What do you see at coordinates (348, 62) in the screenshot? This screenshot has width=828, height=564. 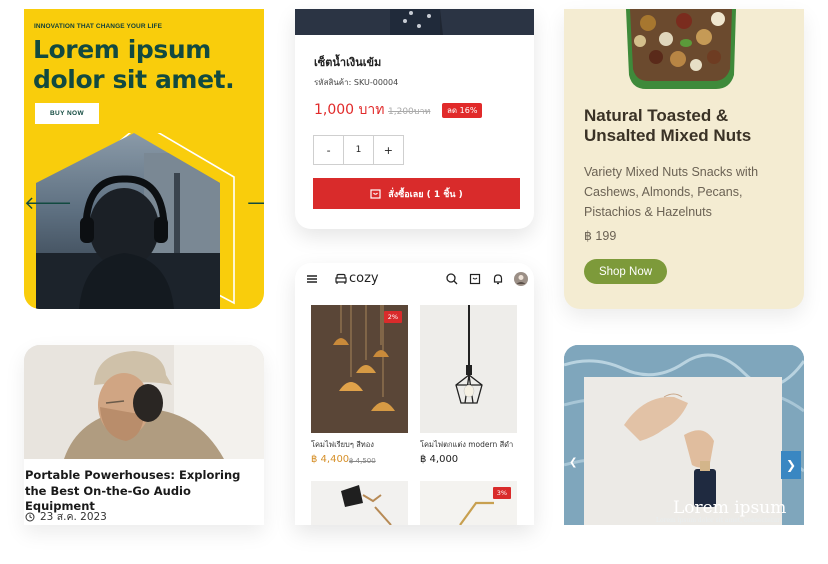 I see `product-name: เซ็ตน้ำเงินเข้ม` at bounding box center [348, 62].